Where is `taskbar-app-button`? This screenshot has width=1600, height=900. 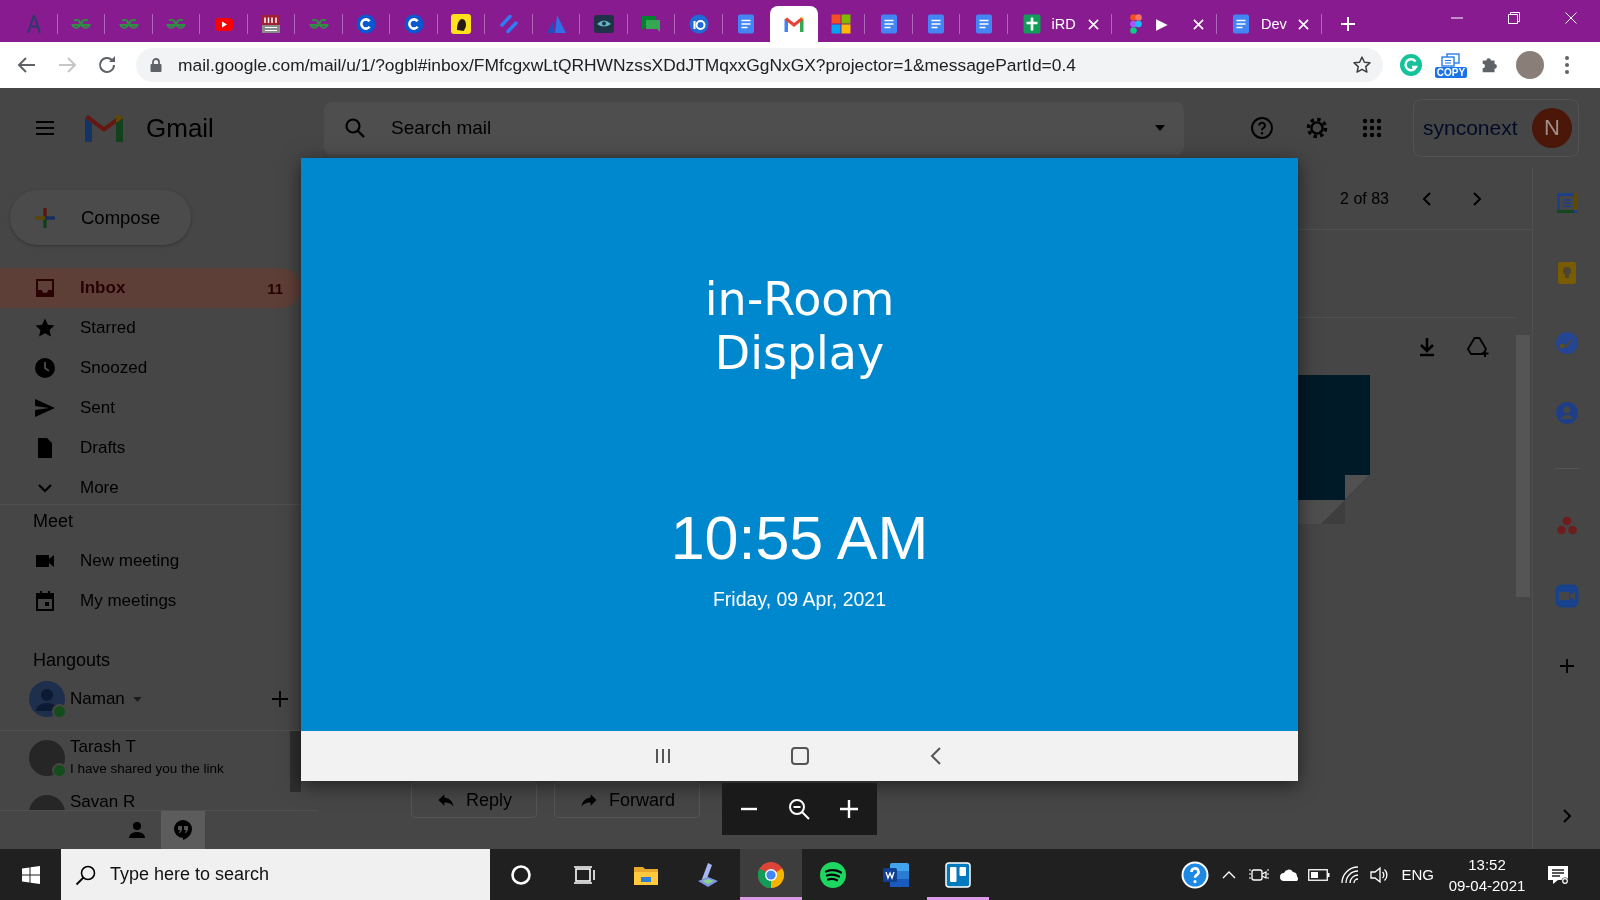
taskbar-app-button is located at coordinates (770, 874).